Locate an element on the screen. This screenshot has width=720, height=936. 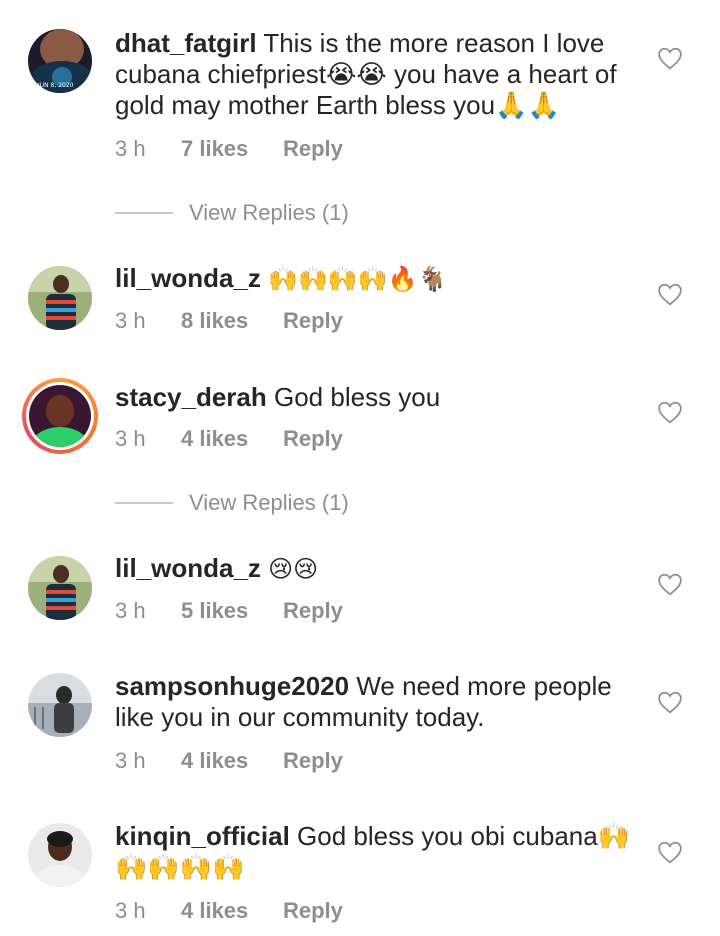
comment-likes: 7 likes is located at coordinates (232, 149).